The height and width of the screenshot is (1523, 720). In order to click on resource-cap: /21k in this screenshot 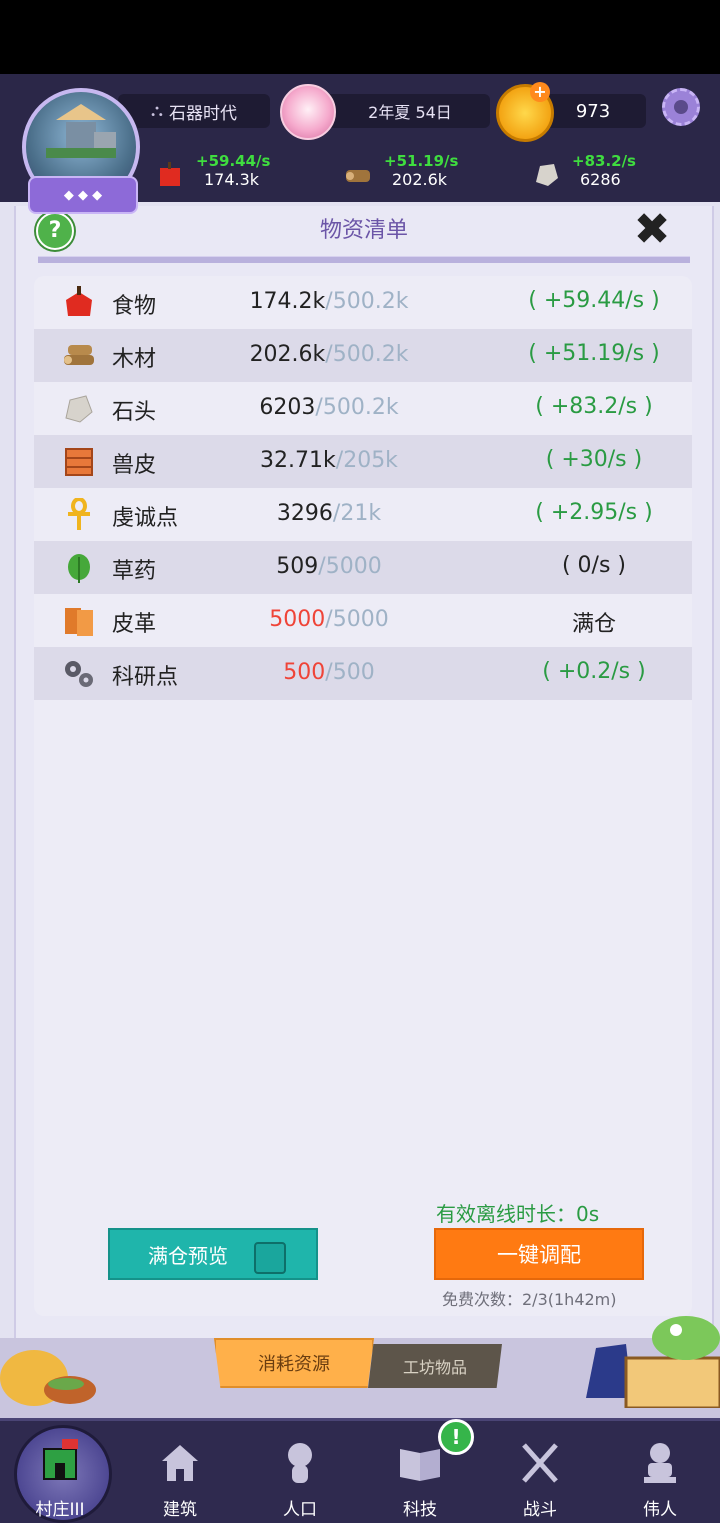, I will do `click(357, 513)`.